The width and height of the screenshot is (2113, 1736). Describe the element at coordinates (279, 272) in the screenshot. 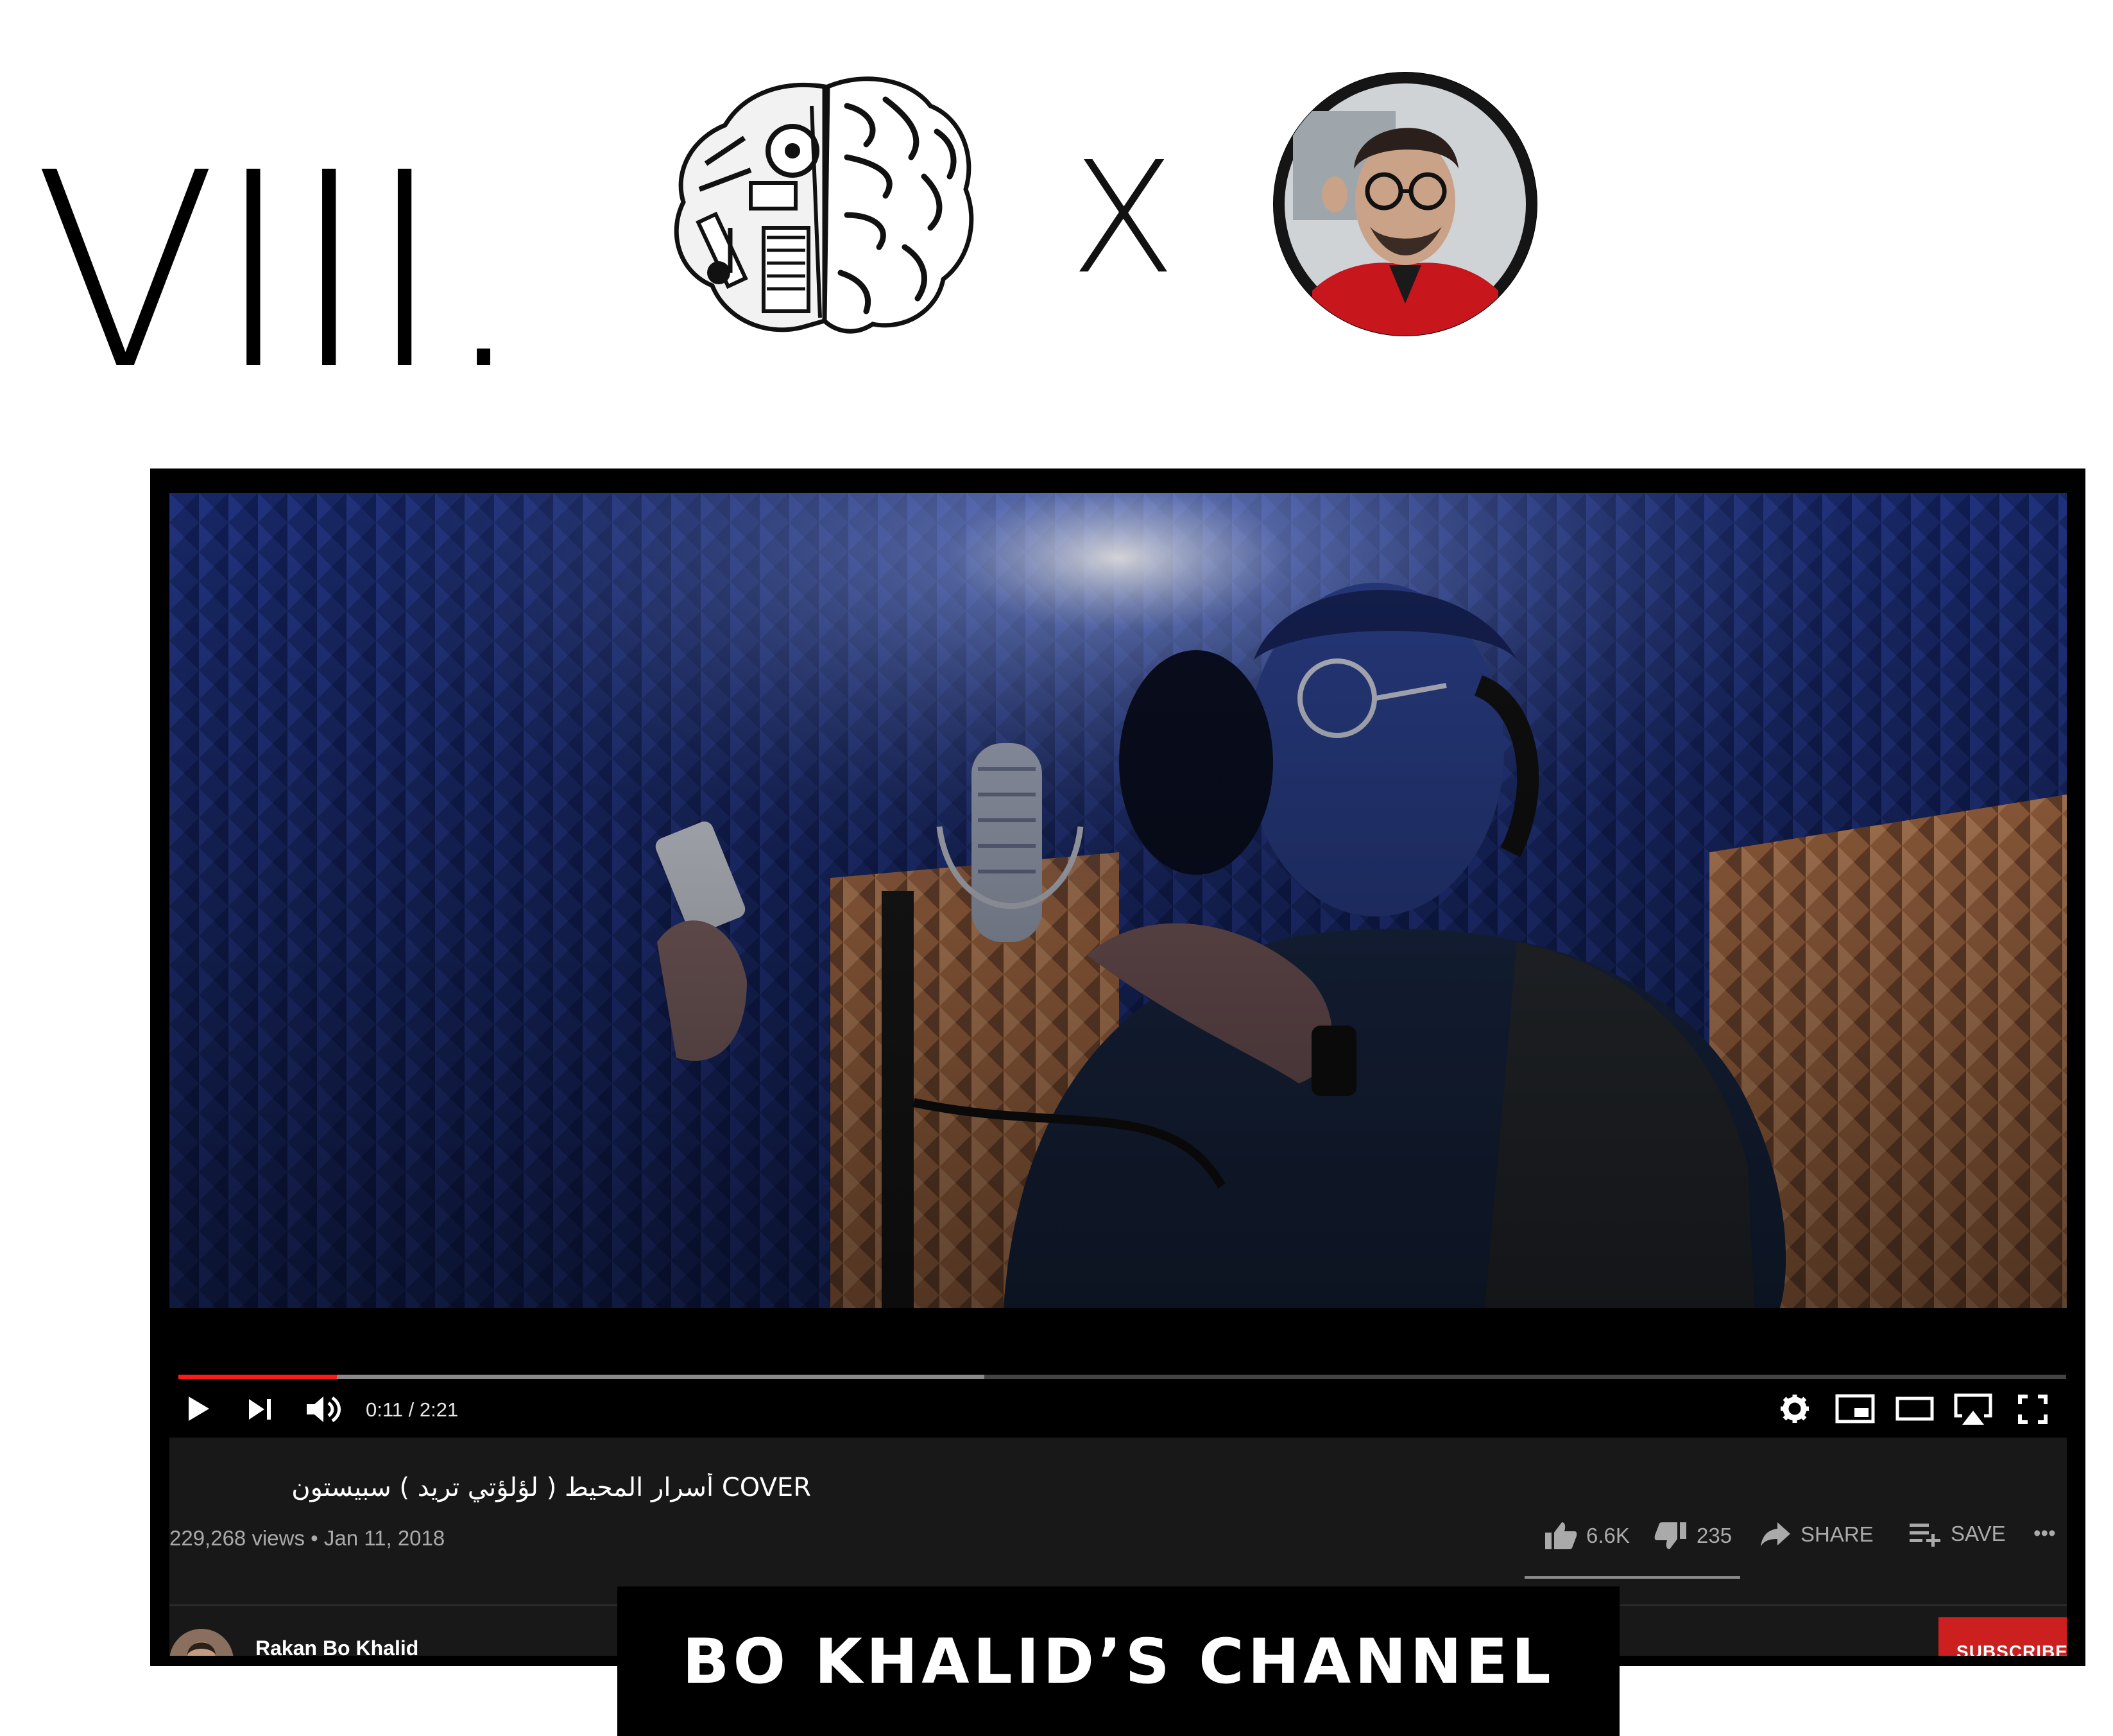

I see `section-numeral: VIII.` at that location.